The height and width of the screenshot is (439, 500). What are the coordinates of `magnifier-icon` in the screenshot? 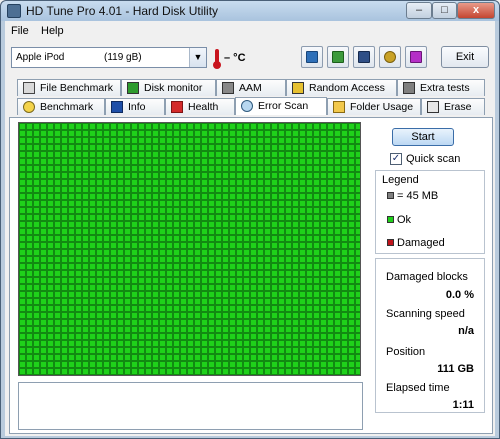 It's located at (247, 106).